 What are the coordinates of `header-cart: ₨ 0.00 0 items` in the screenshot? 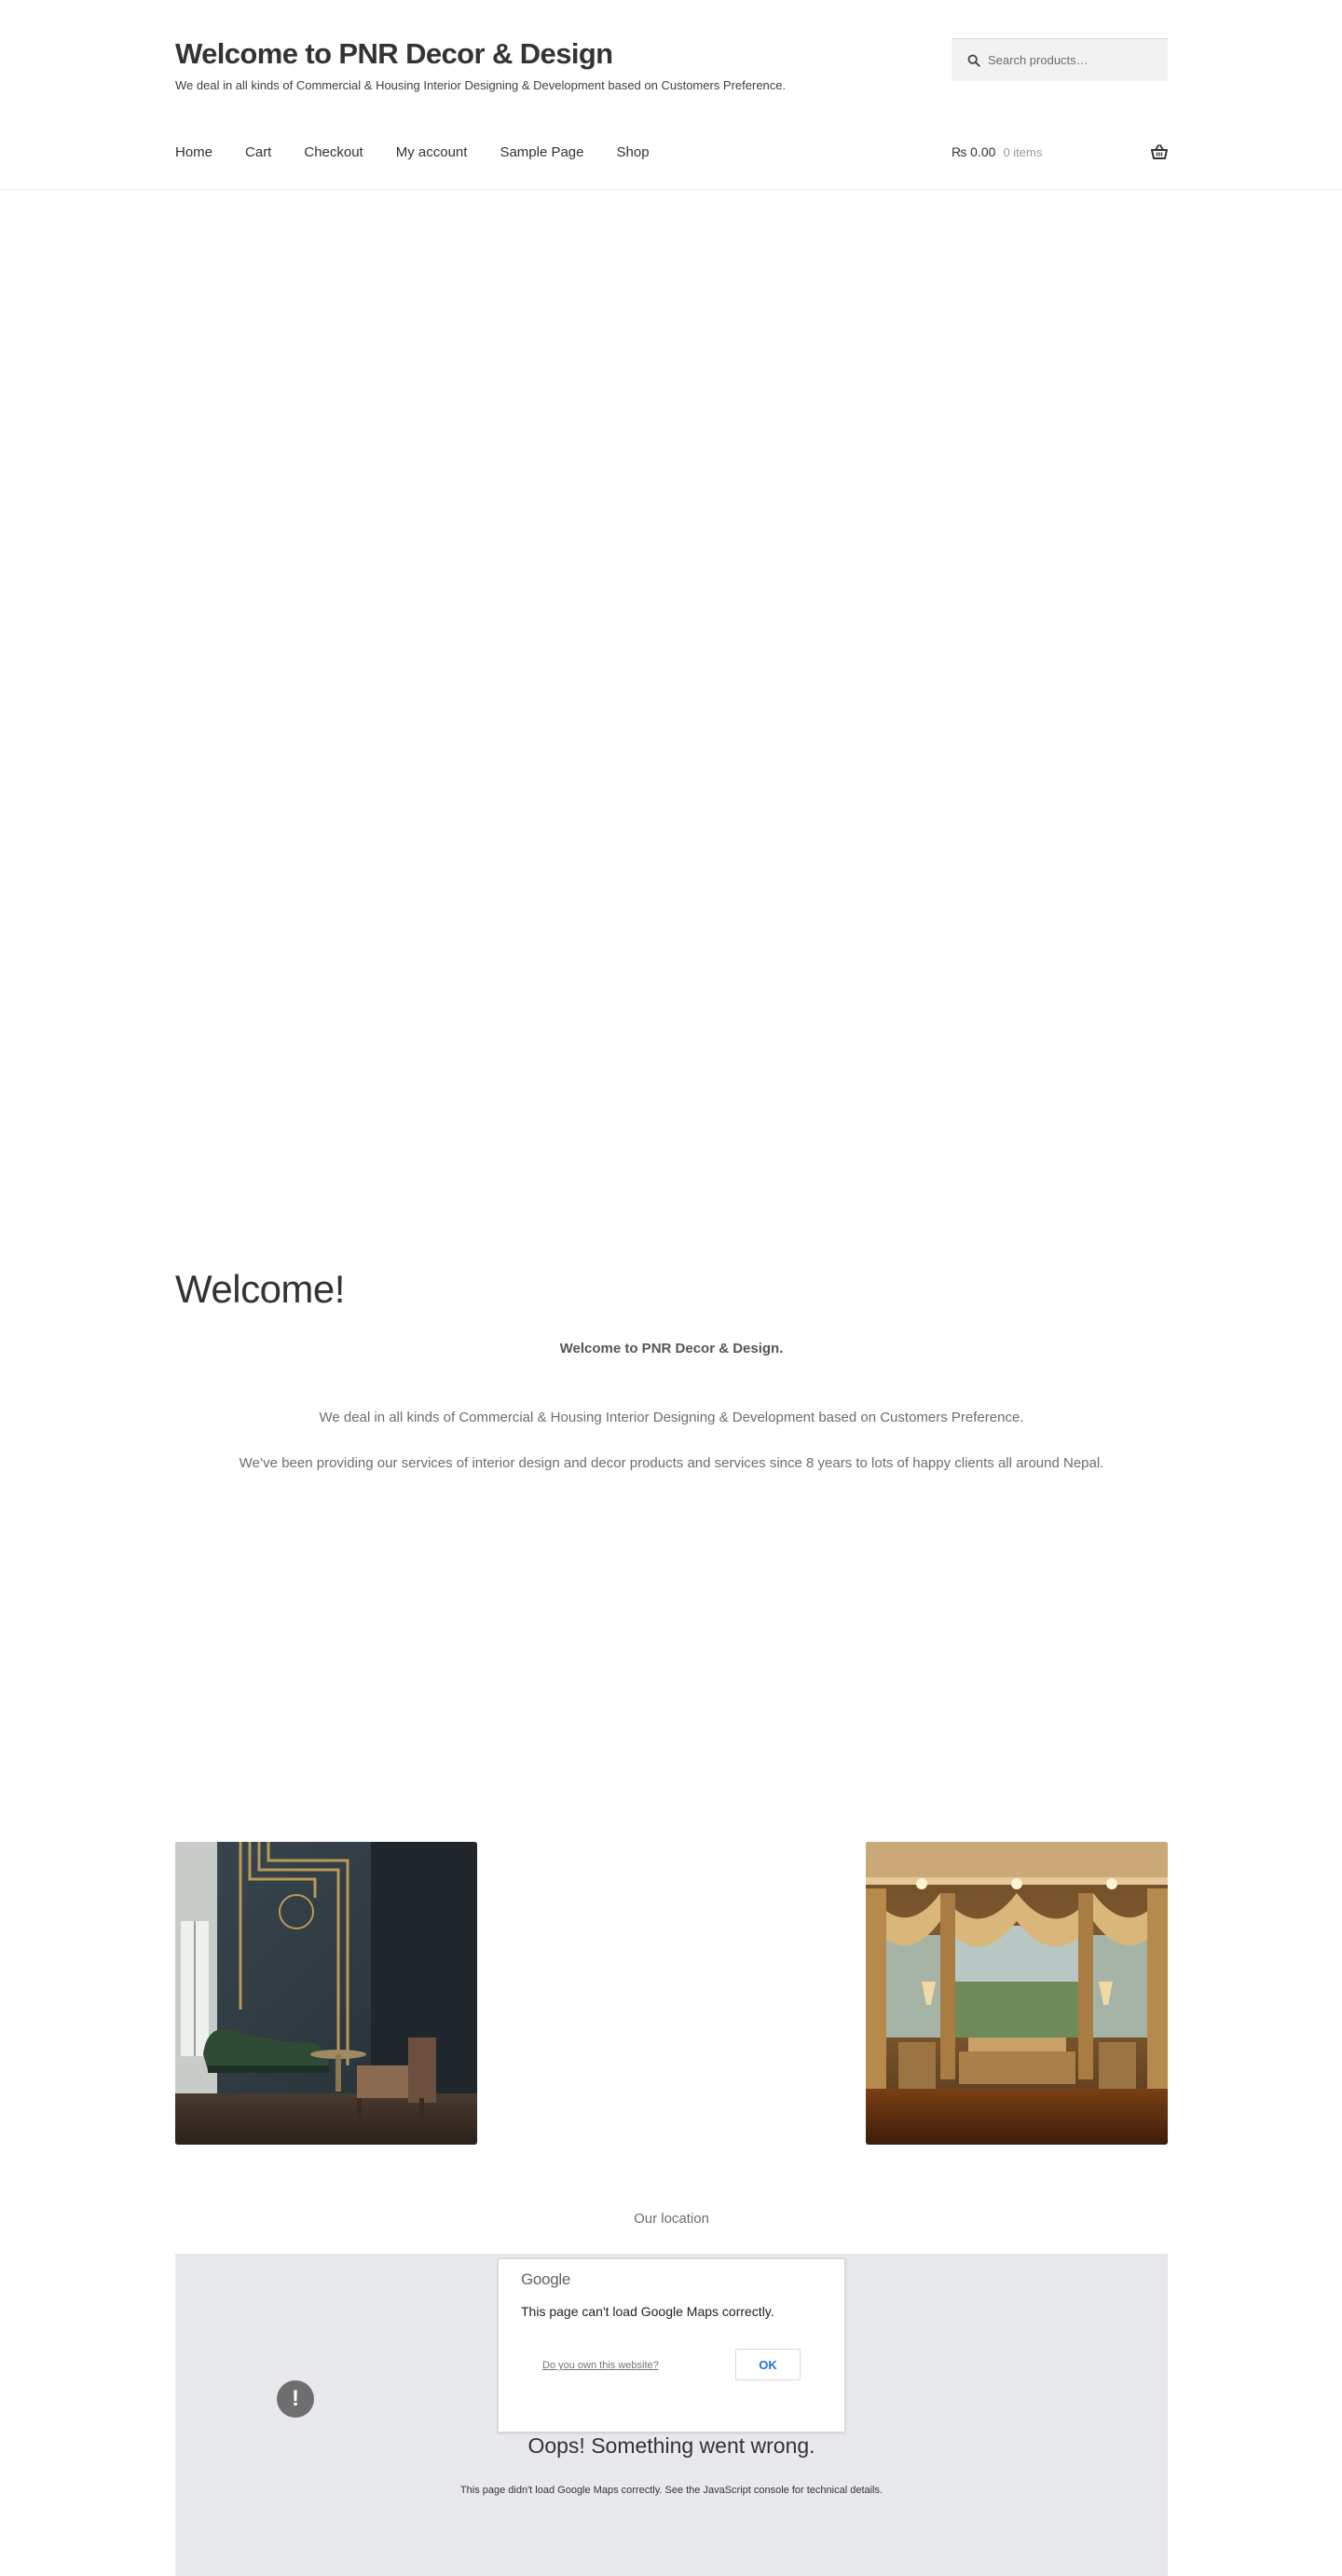 It's located at (1060, 151).